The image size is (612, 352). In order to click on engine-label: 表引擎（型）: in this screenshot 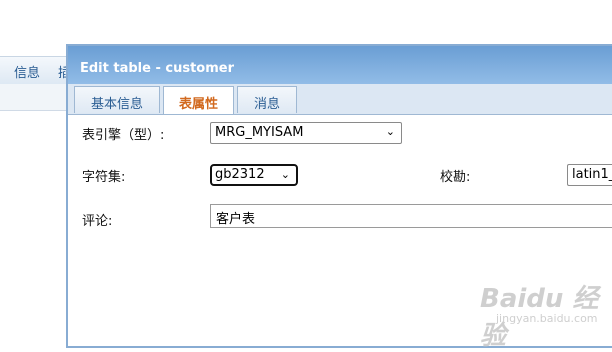, I will do `click(123, 135)`.